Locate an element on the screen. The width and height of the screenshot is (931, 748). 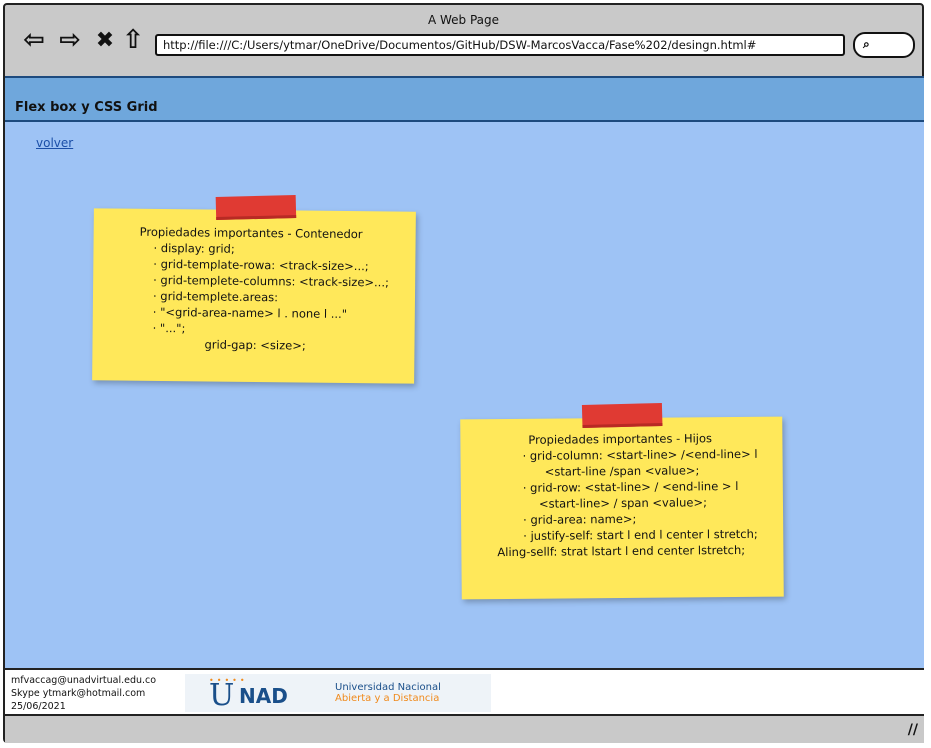
footer-date: 25/06/2021 is located at coordinates (38, 706).